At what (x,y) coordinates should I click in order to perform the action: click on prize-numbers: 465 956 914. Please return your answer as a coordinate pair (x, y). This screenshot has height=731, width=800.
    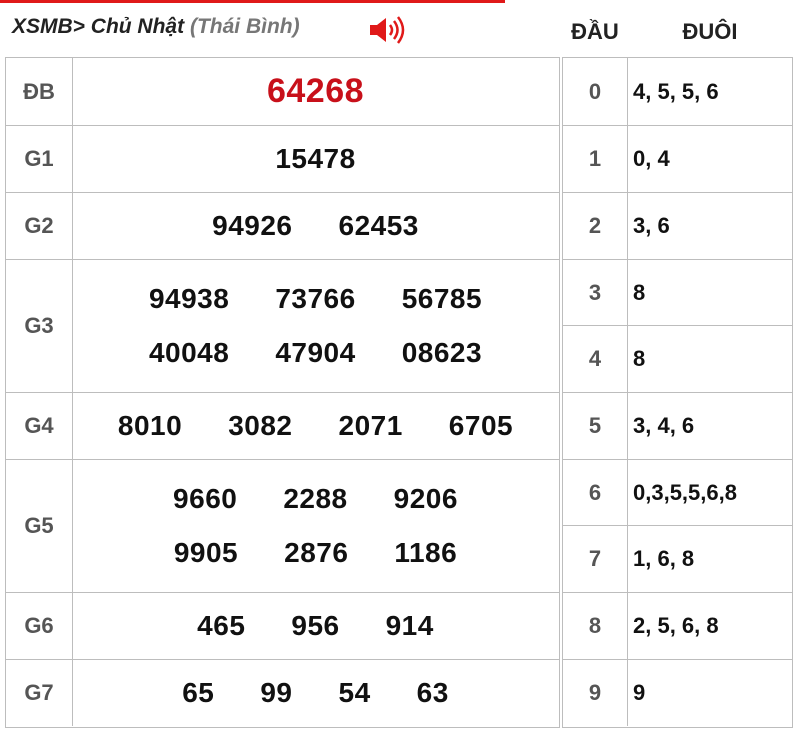
    Looking at the image, I should click on (315, 626).